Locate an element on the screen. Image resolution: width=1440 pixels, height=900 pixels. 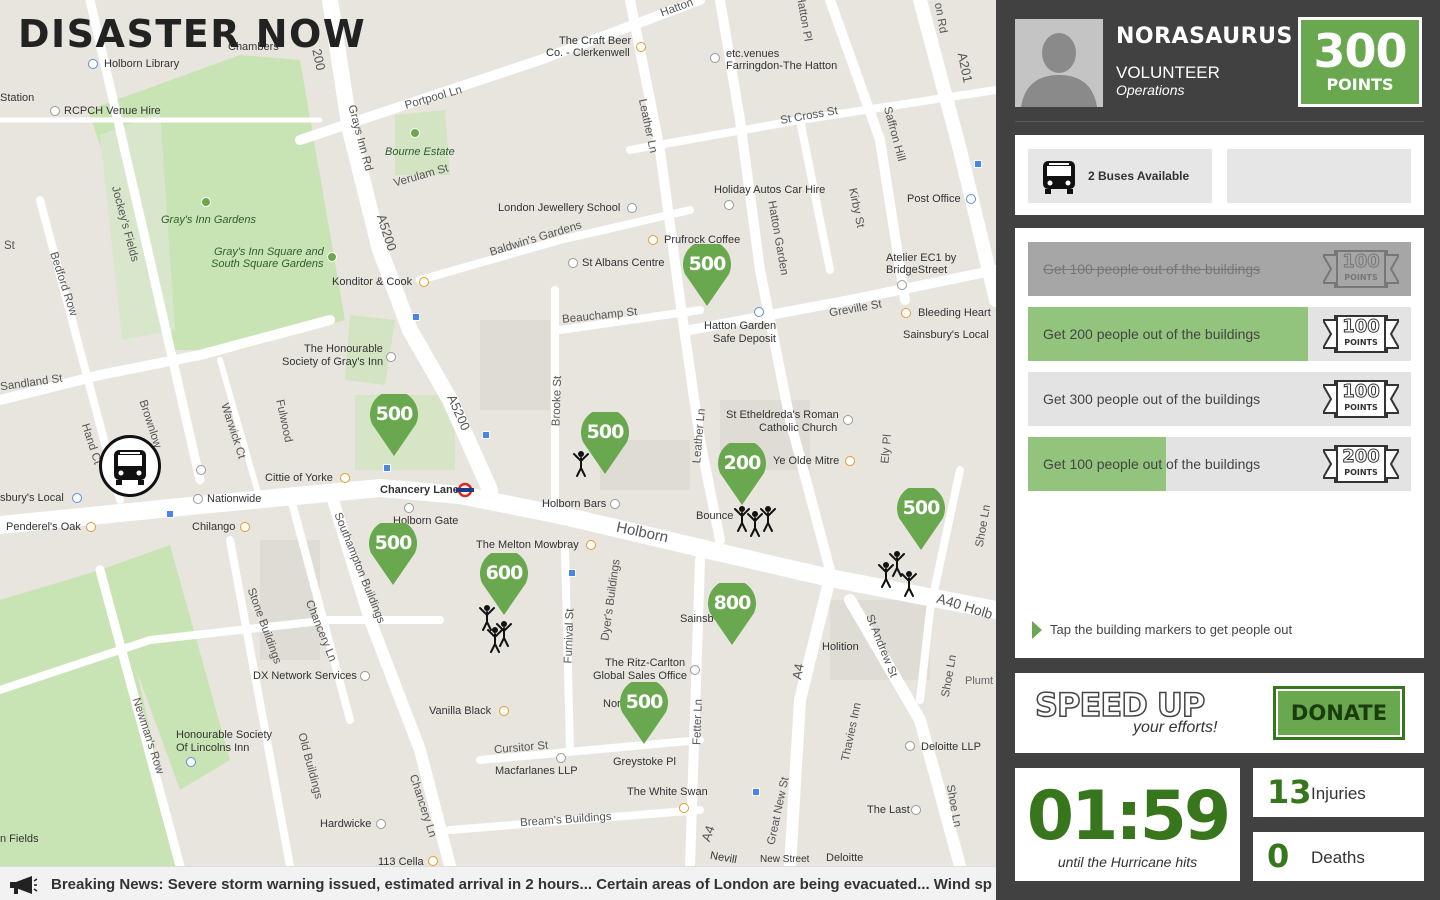
people-icon is located at coordinates (897, 574).